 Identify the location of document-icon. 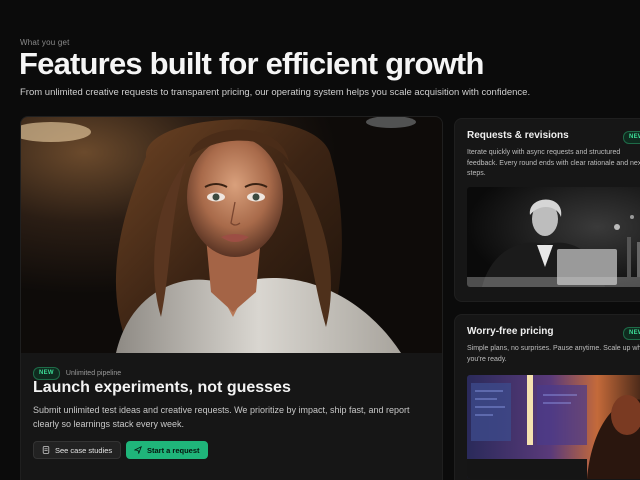
(46, 450).